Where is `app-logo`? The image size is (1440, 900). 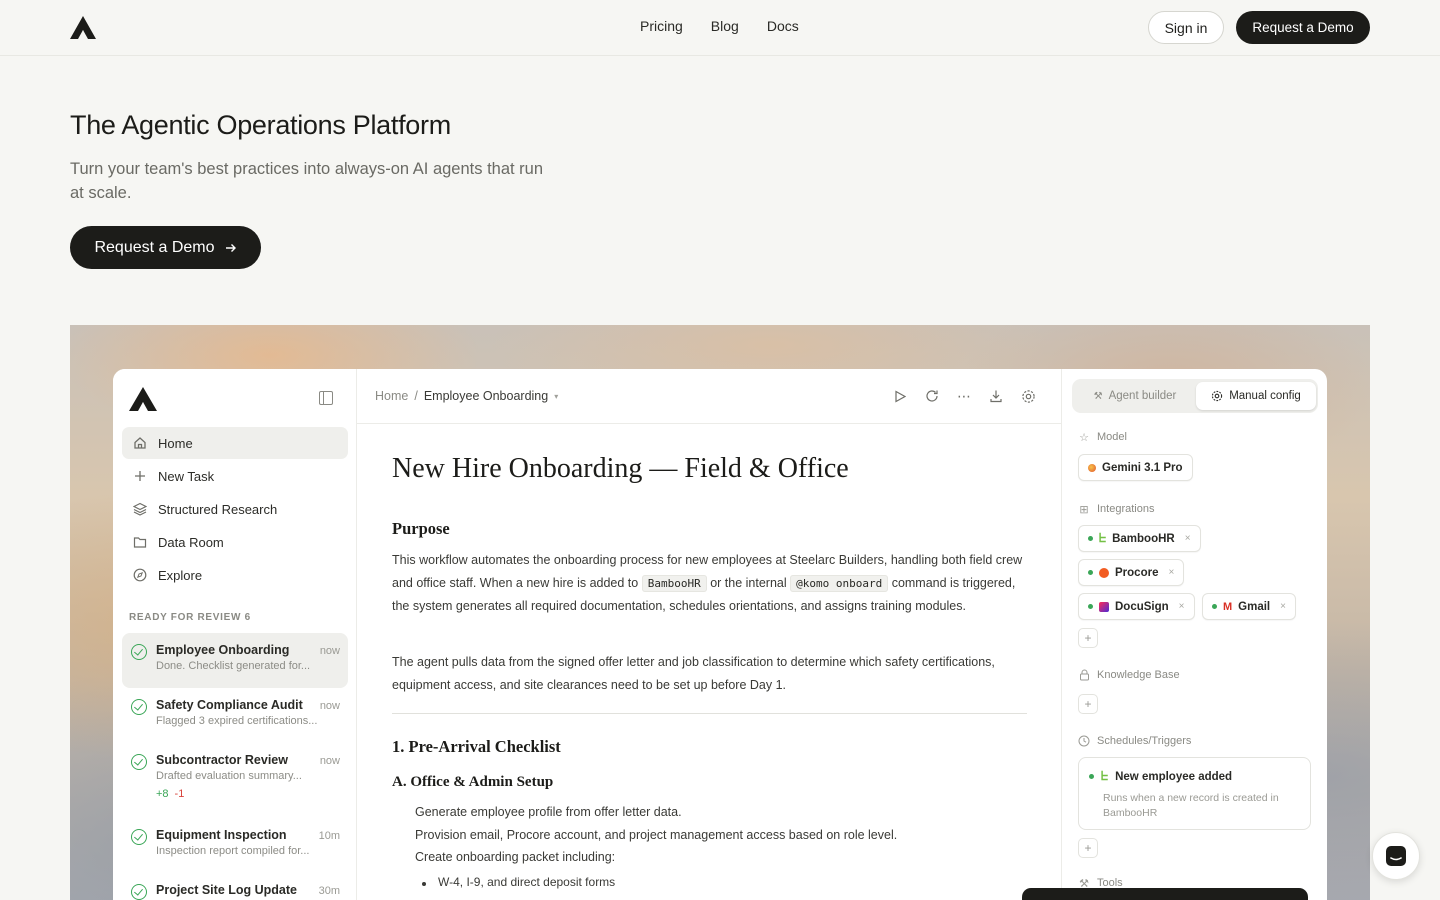
app-logo is located at coordinates (143, 399).